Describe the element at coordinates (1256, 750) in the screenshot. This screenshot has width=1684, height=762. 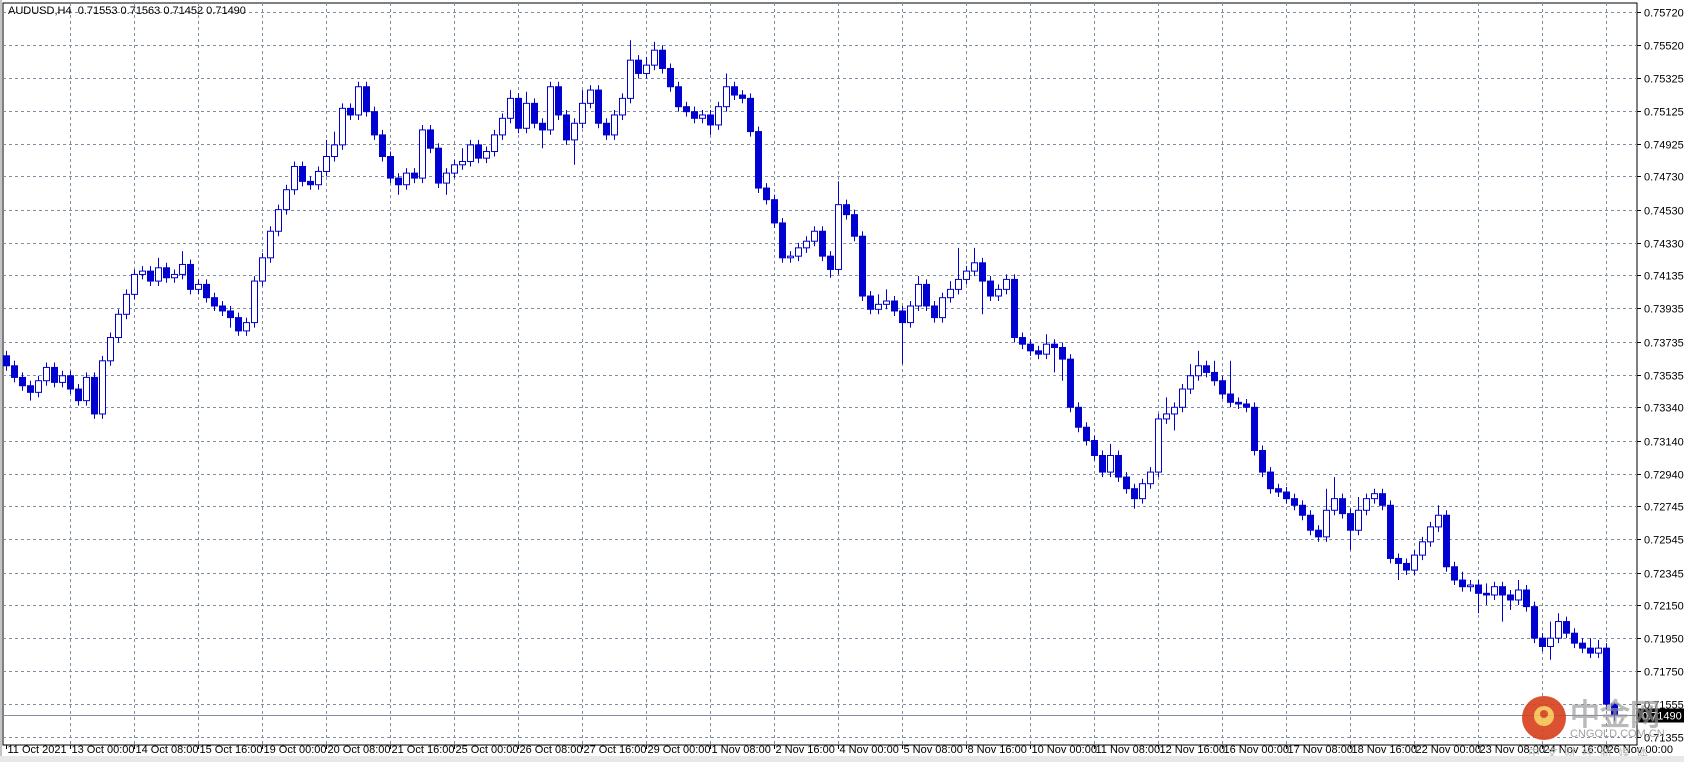
I see `x-tick-label: 16 Nov 00:00` at that location.